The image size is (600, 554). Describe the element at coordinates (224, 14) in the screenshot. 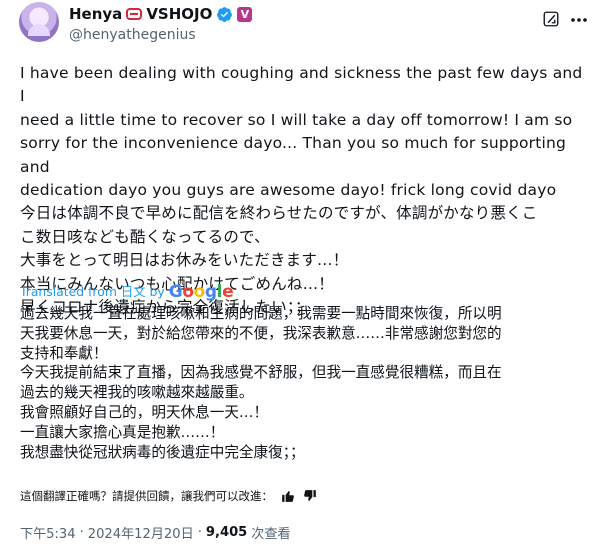

I see `verified-badge-icon` at that location.